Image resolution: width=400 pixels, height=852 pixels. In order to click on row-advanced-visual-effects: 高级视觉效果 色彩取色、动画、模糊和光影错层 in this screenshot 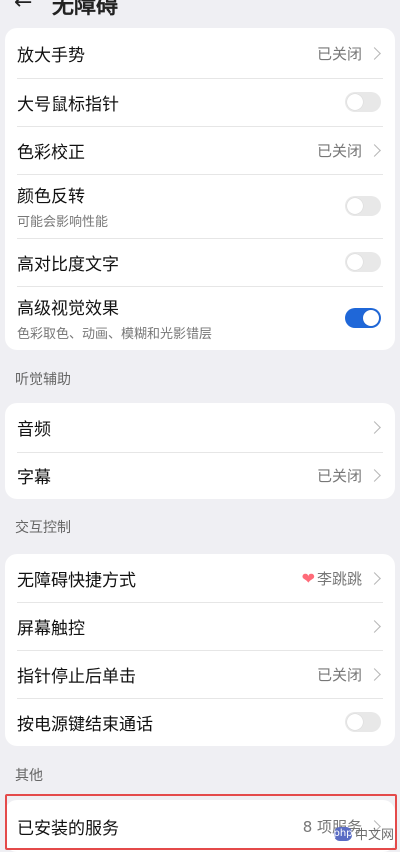, I will do `click(200, 318)`.